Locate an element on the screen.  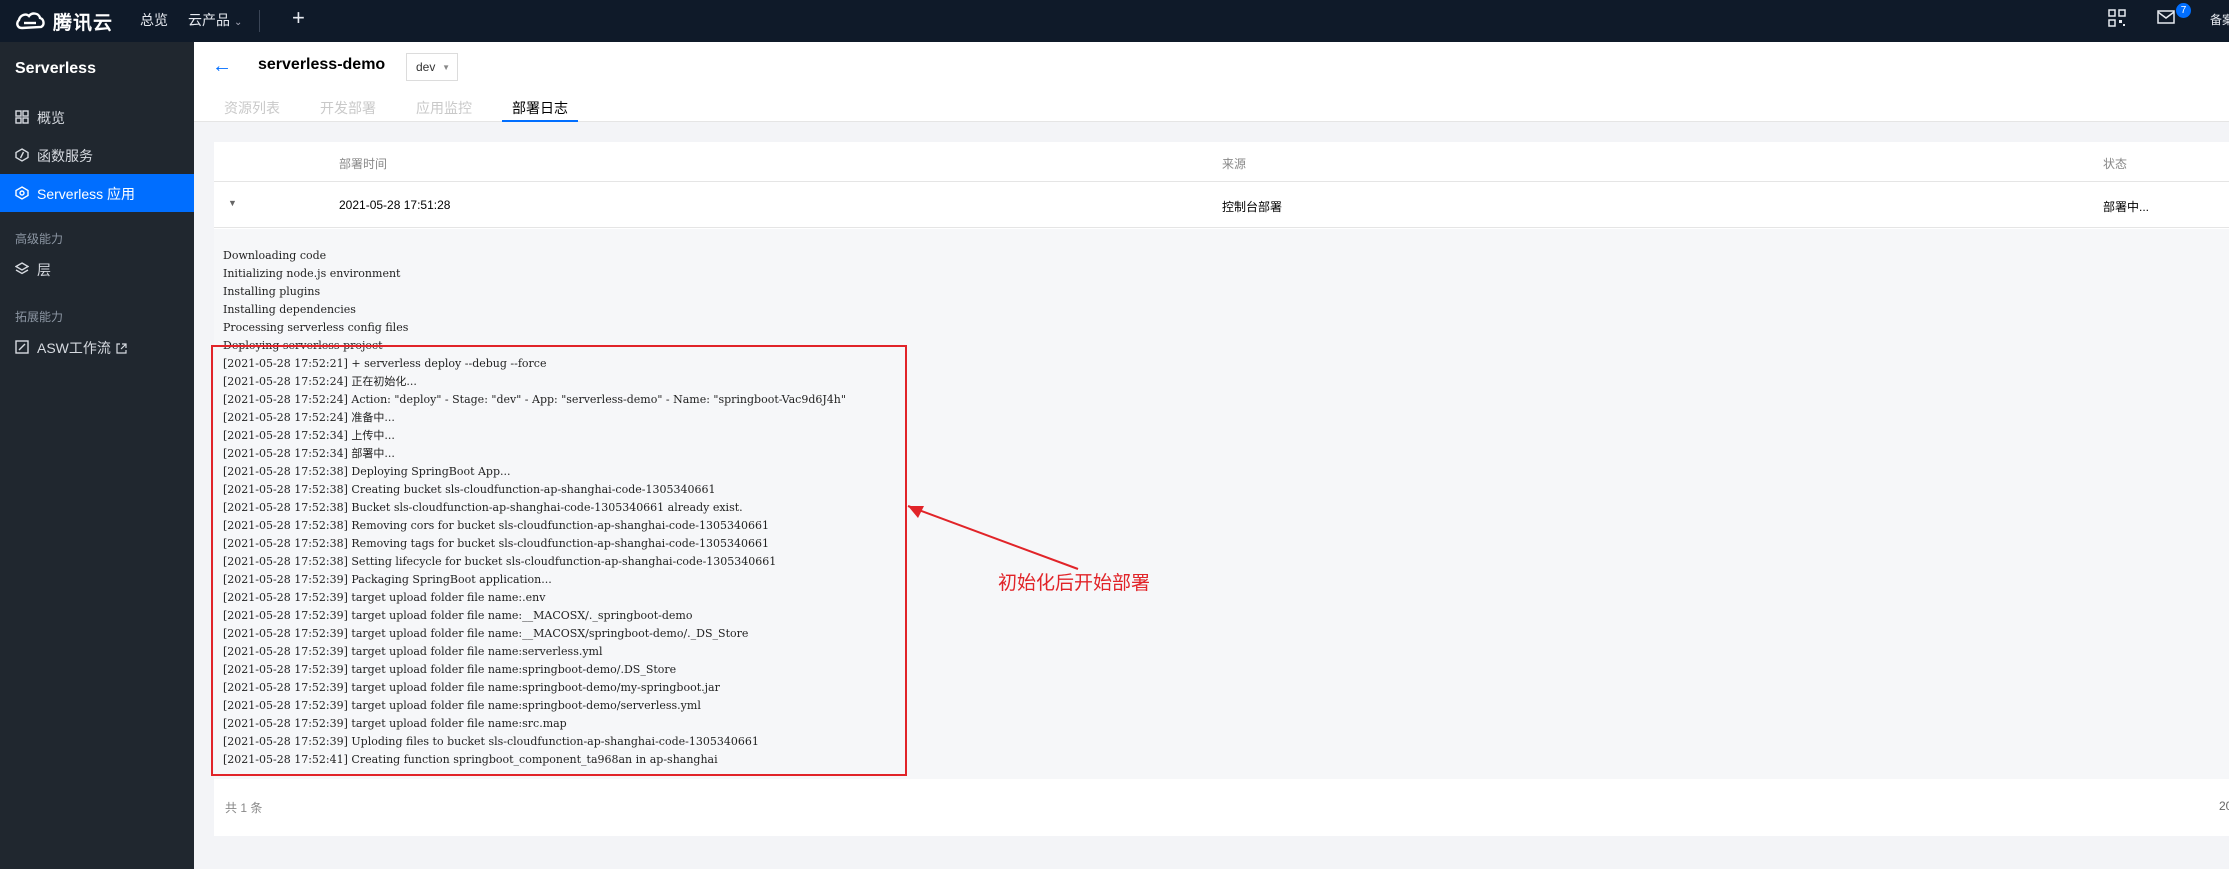
add-shortcut-button: + is located at coordinates (298, 18).